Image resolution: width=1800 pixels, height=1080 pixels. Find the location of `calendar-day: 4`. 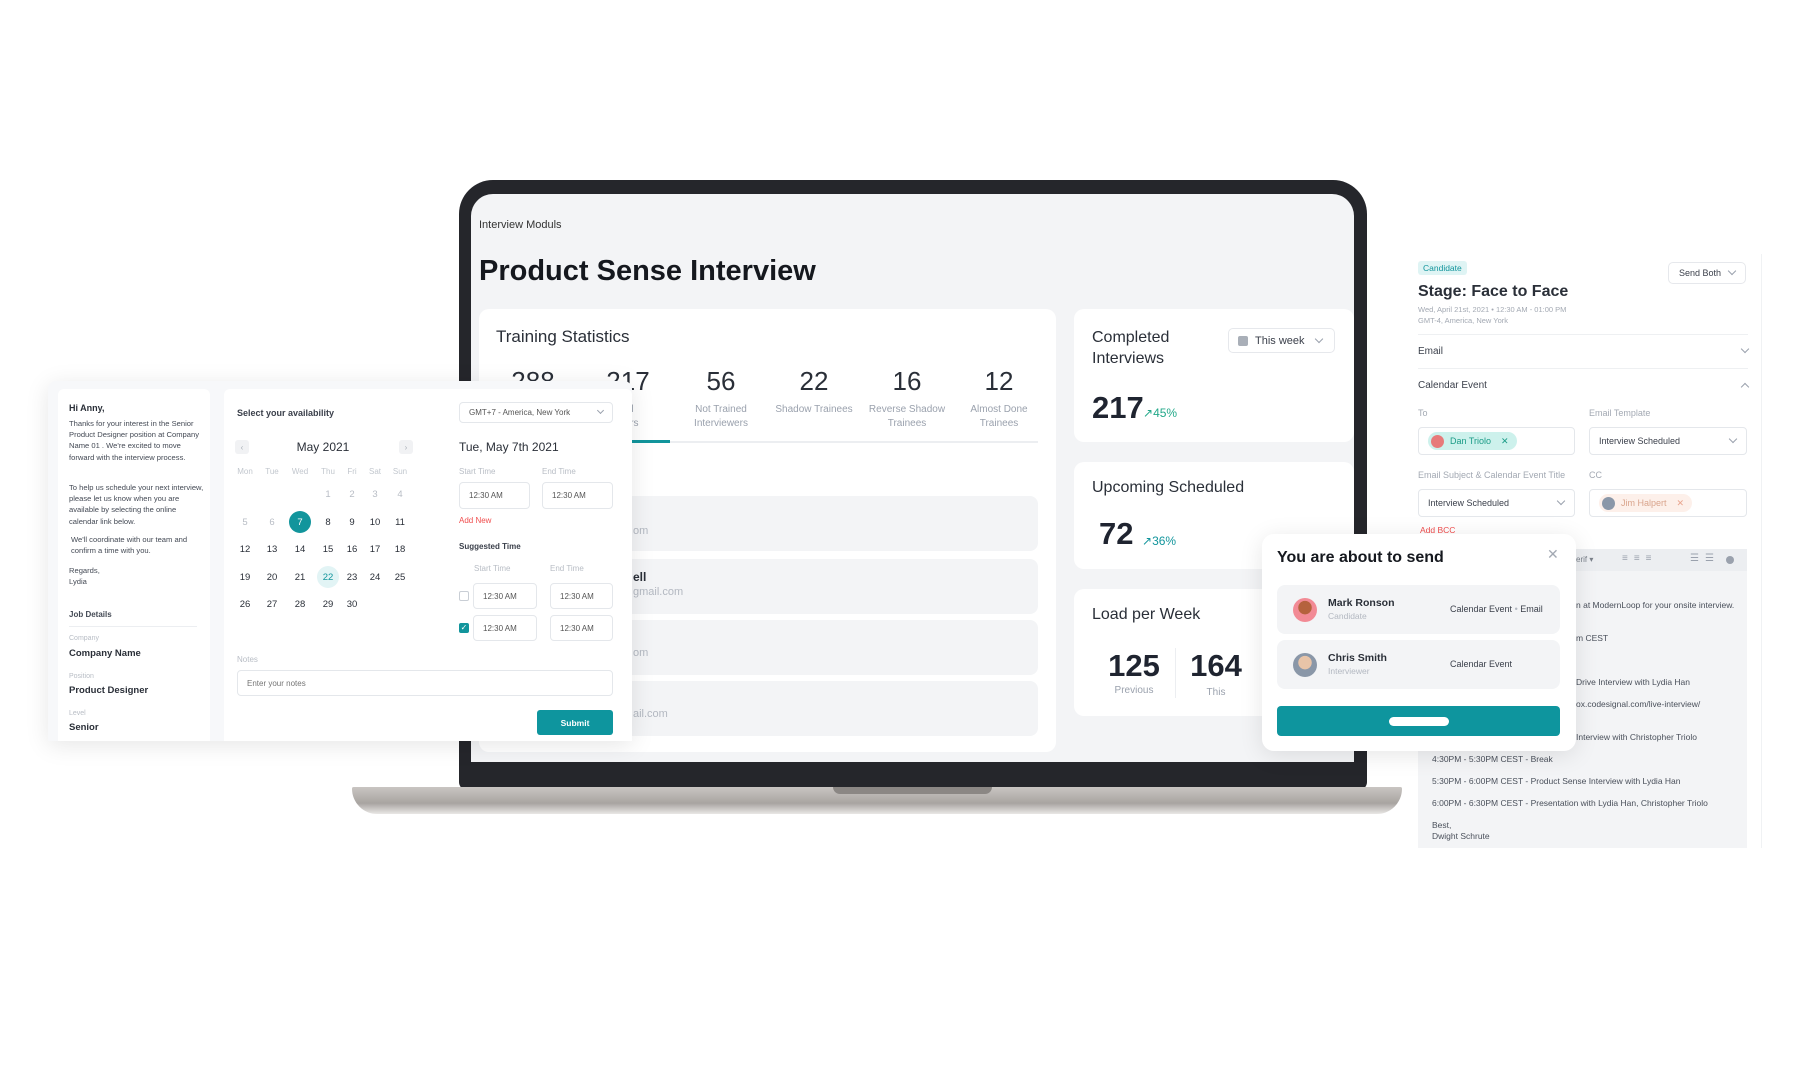

calendar-day: 4 is located at coordinates (400, 494).